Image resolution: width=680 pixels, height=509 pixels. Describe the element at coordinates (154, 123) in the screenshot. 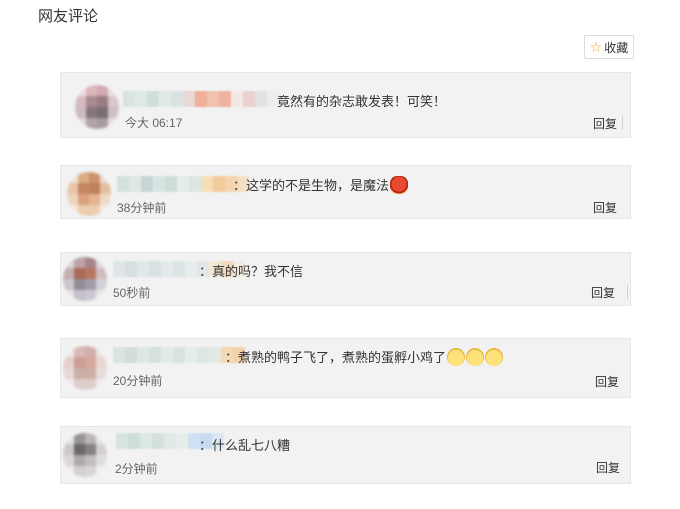

I see `comment-time: 今大 06:17` at that location.